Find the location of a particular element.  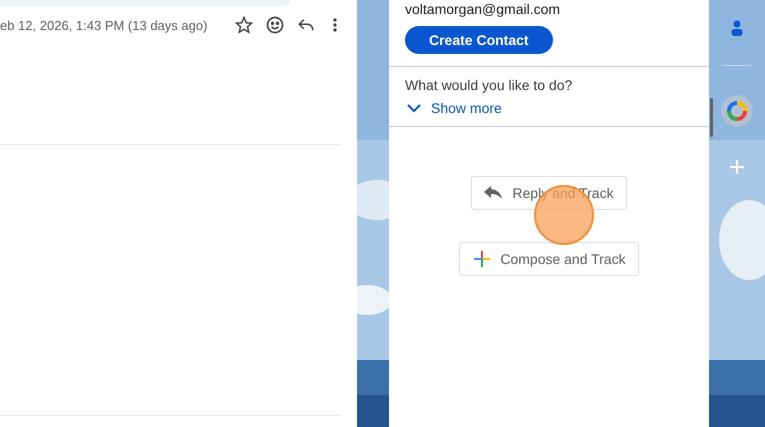

addon-icon is located at coordinates (737, 111).